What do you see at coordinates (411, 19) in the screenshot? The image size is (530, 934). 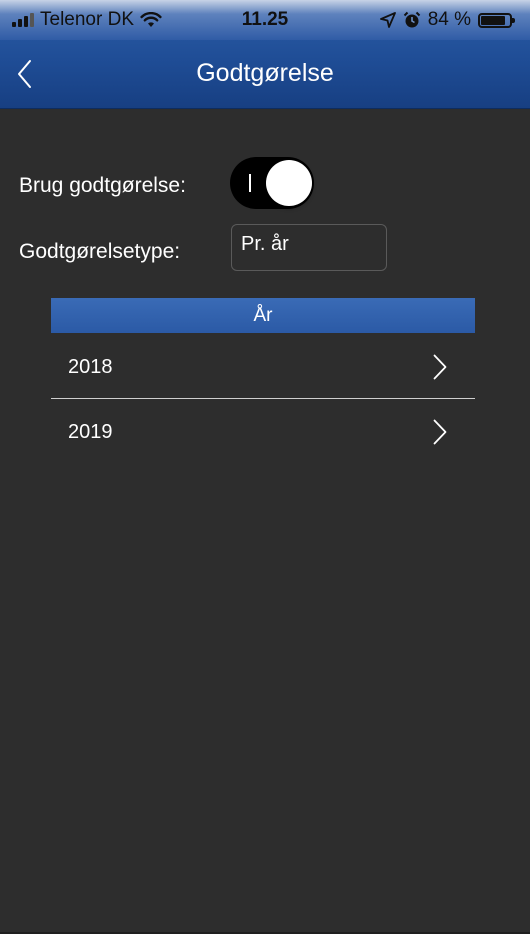 I see `alarm-clock-icon` at bounding box center [411, 19].